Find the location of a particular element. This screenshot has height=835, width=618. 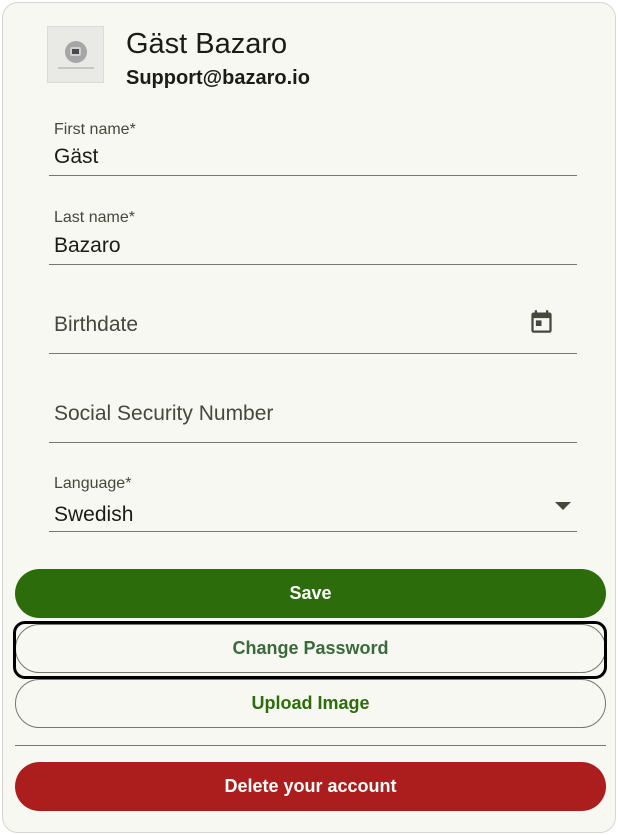

last-name-value: Bazaro is located at coordinates (87, 245).